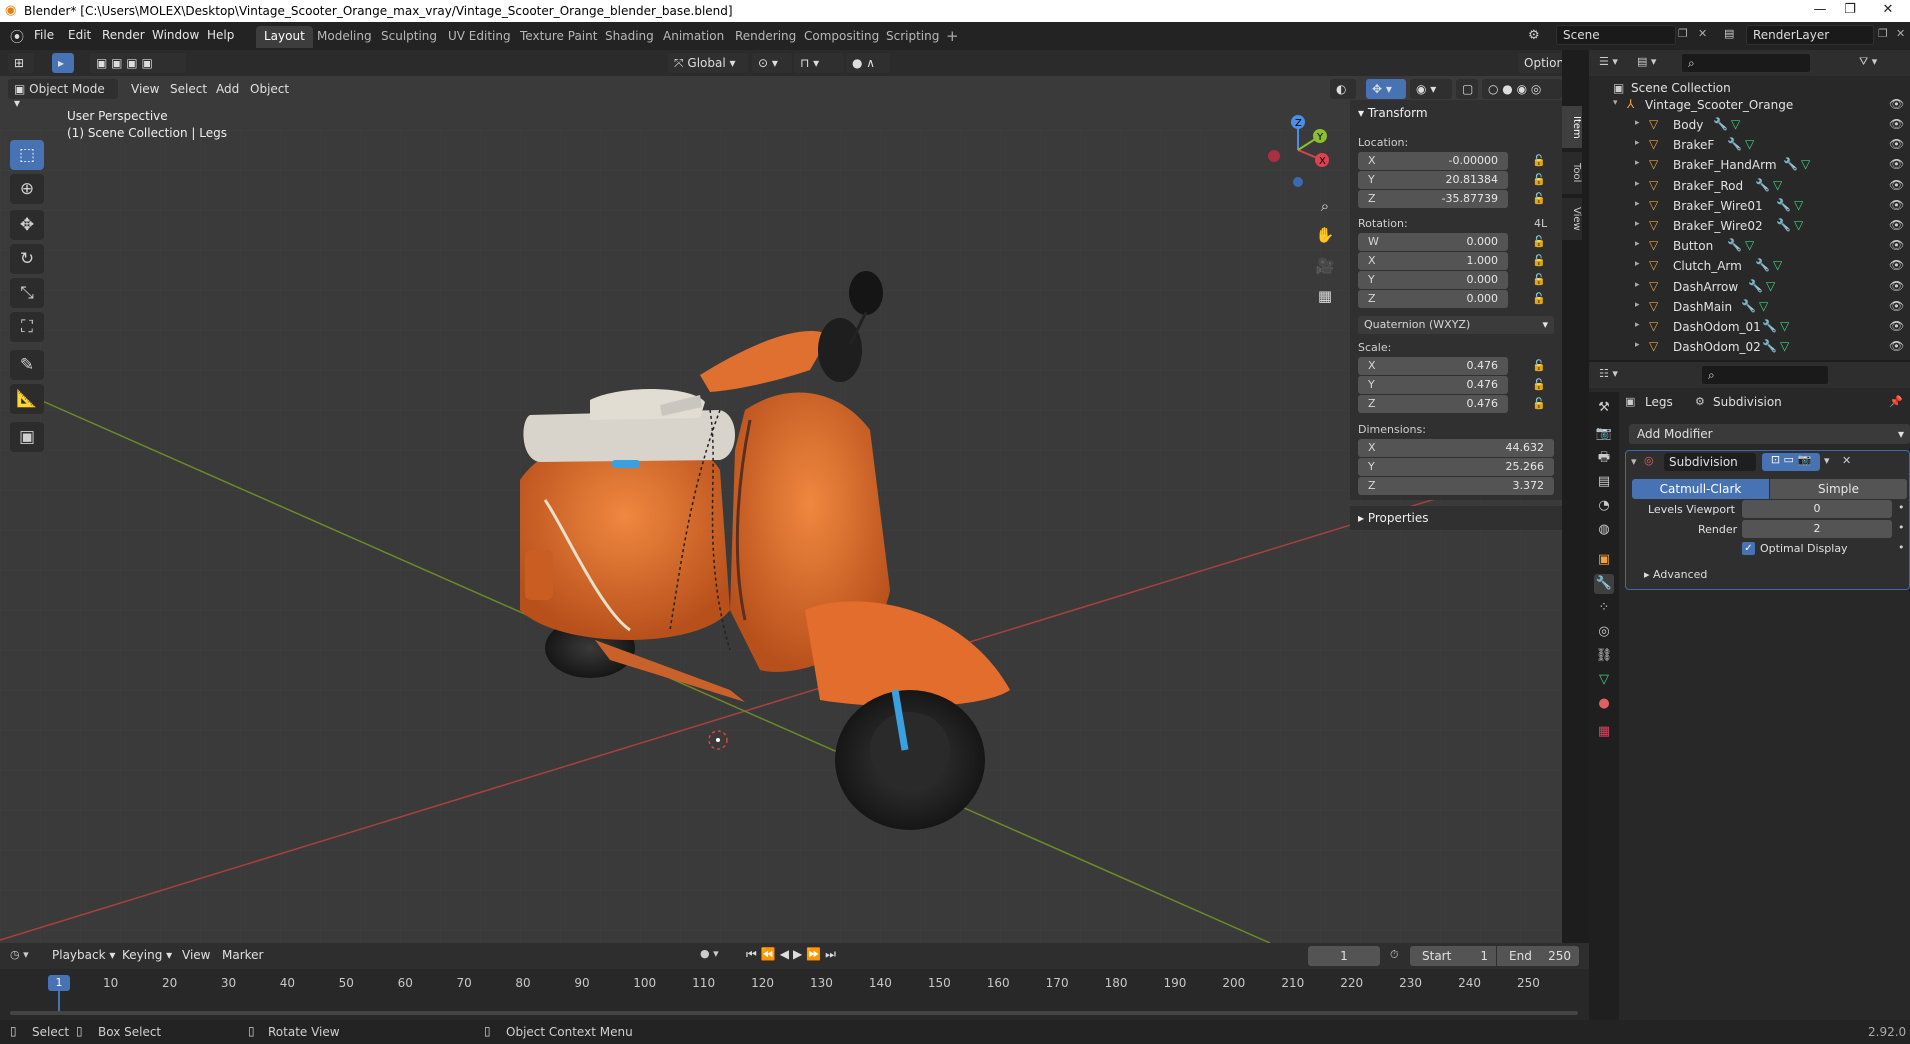  I want to click on select-mode-icon: ▸, so click(63, 63).